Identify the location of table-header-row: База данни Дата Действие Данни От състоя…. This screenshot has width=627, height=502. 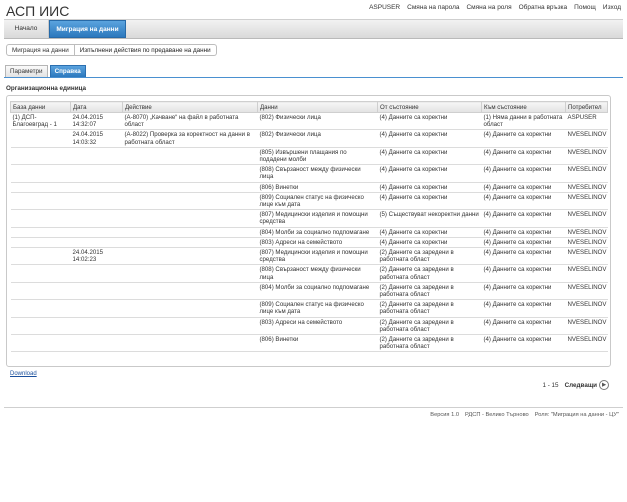
(309, 107).